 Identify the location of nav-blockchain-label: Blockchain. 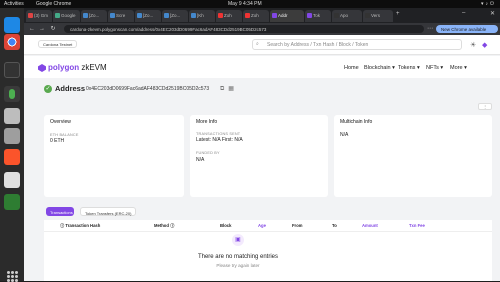
(377, 68).